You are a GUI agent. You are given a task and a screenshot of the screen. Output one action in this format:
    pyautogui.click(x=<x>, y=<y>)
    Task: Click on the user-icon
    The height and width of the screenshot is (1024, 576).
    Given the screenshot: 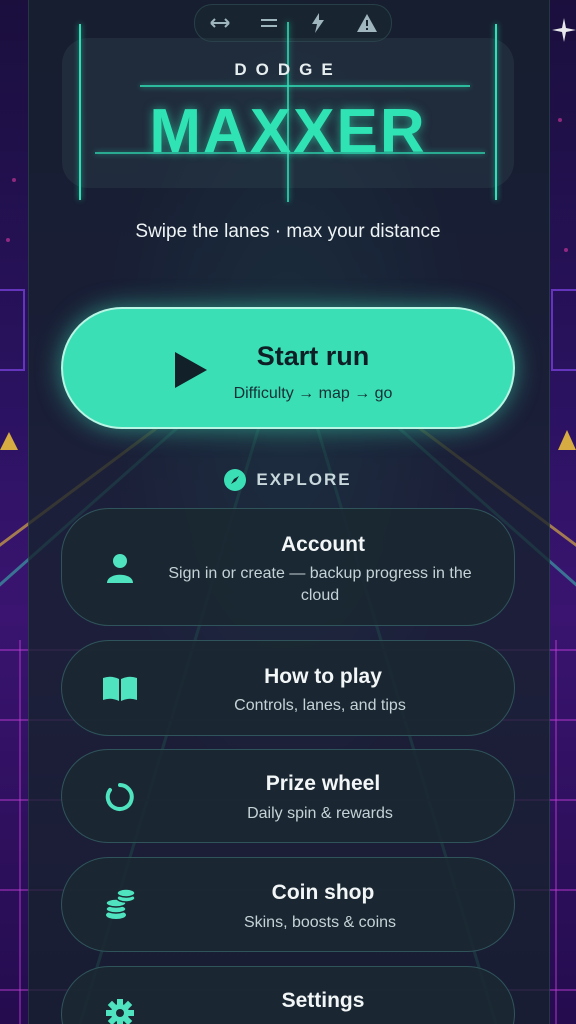 What is the action you would take?
    pyautogui.click(x=120, y=568)
    